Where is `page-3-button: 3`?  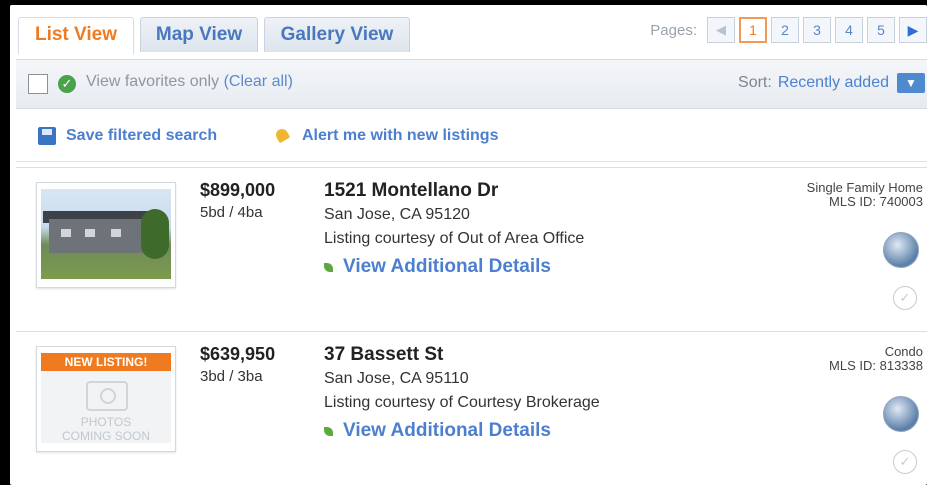 page-3-button: 3 is located at coordinates (817, 30).